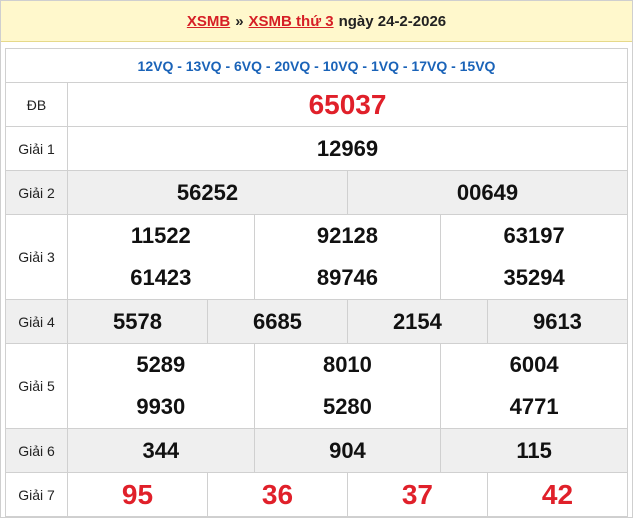  I want to click on prize4-number: 5578, so click(137, 321).